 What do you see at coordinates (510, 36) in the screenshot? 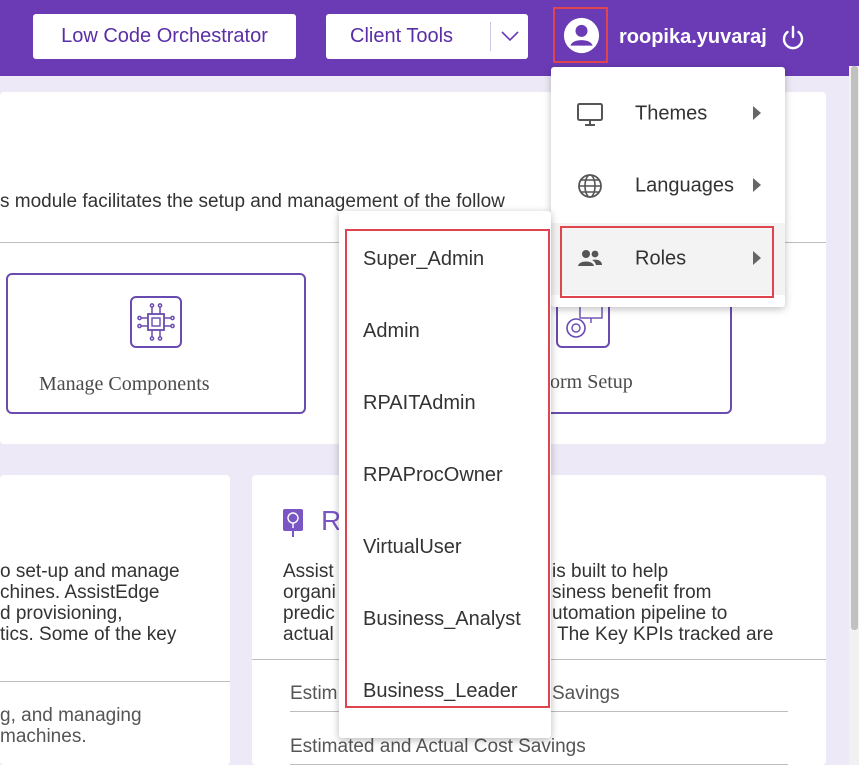
I see `chevron-down-icon` at bounding box center [510, 36].